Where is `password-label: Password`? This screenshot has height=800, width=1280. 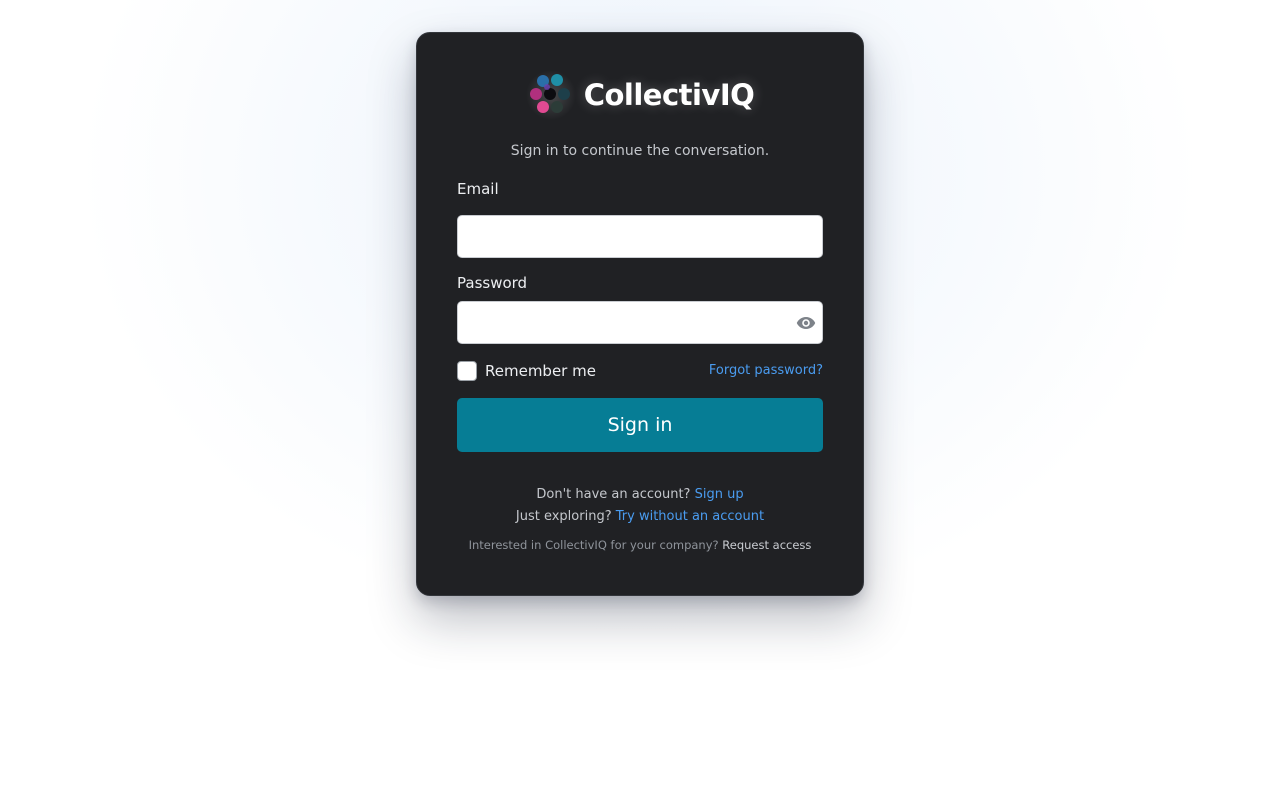 password-label: Password is located at coordinates (492, 283).